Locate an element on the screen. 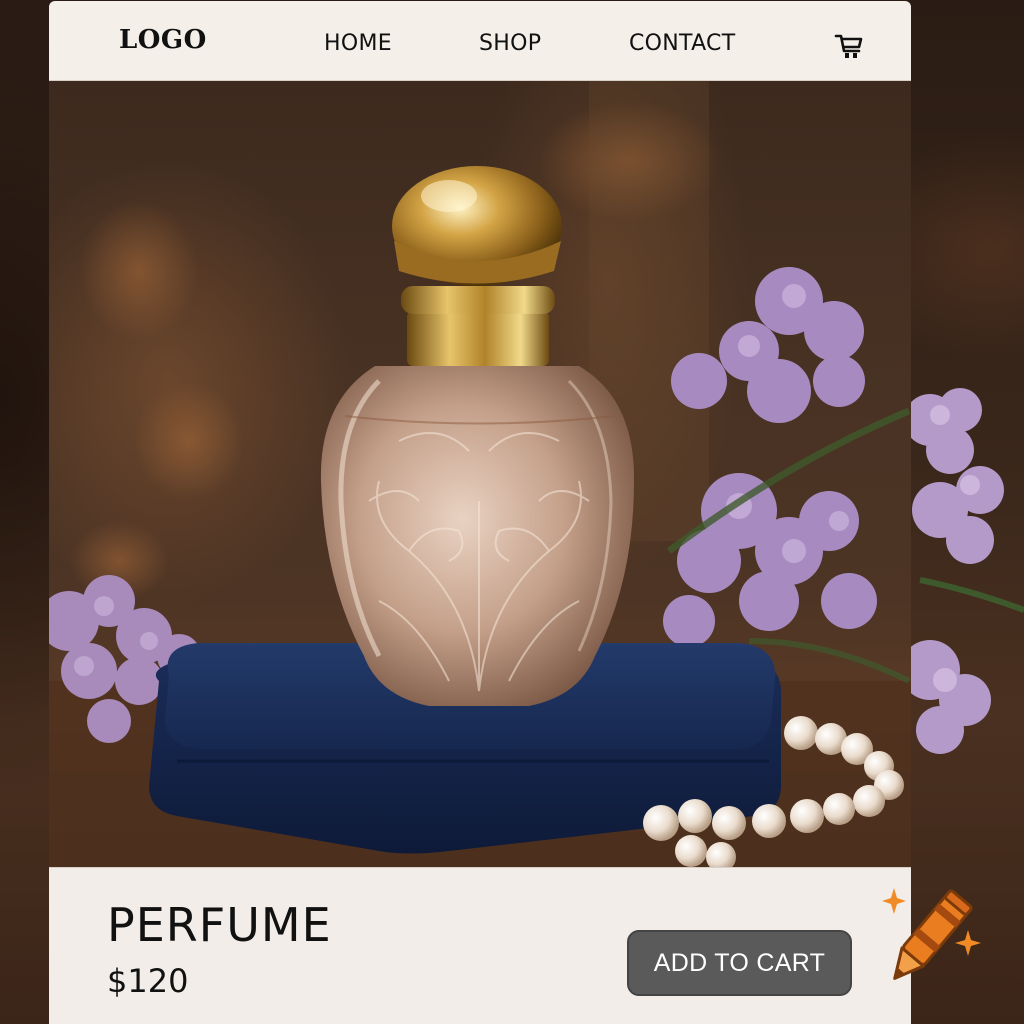 The width and height of the screenshot is (1024, 1024). nav-link-contact: CONTACT is located at coordinates (682, 43).